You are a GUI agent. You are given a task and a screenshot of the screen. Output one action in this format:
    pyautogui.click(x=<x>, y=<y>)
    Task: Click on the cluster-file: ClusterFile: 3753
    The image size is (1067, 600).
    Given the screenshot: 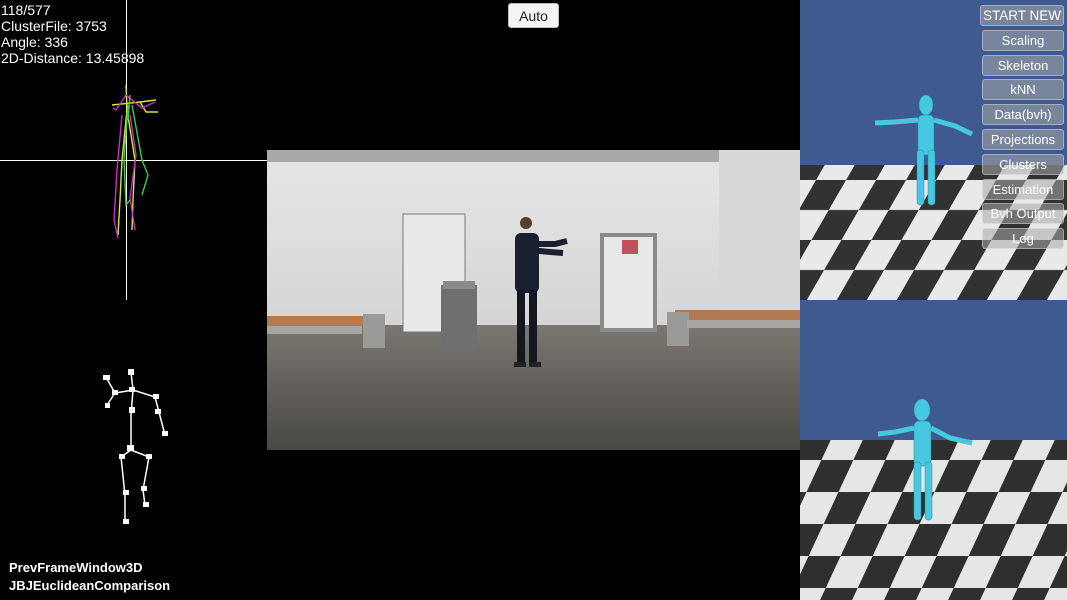 What is the action you would take?
    pyautogui.click(x=54, y=26)
    